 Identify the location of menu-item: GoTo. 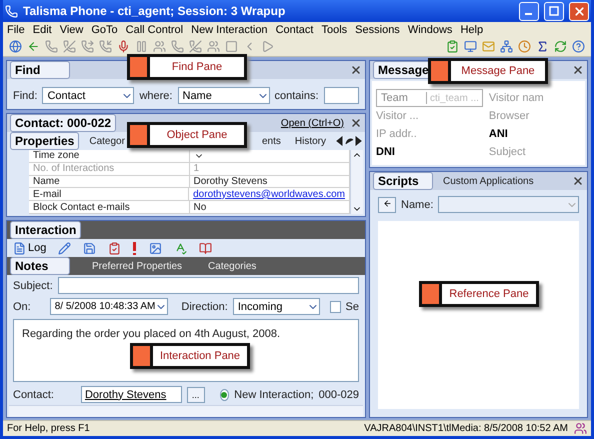
(104, 30).